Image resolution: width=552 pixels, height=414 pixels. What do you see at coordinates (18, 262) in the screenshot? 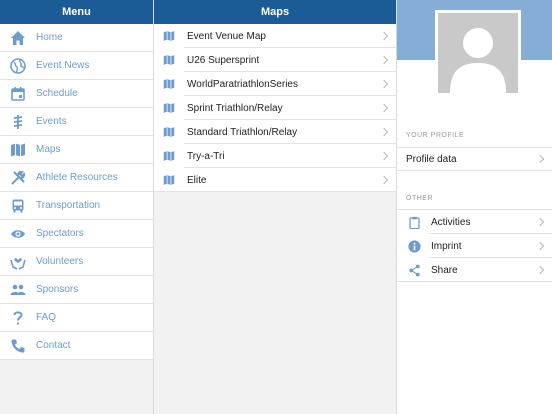
I see `volunteer-hands-icon` at bounding box center [18, 262].